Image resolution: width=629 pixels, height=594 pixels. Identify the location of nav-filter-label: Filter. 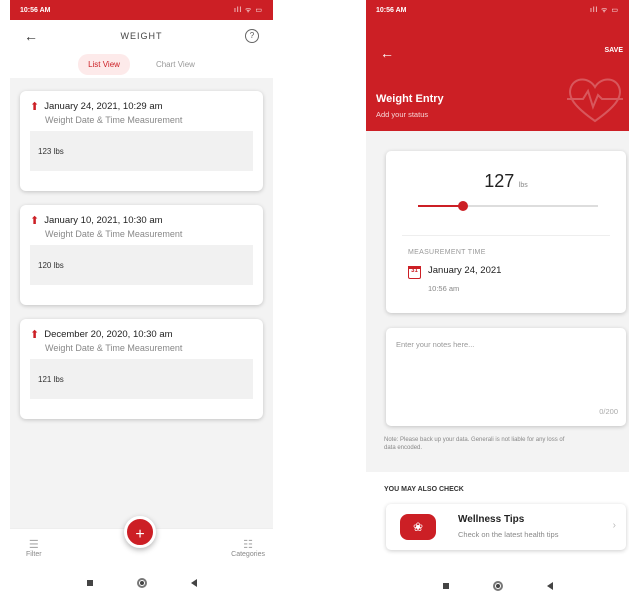
(34, 554).